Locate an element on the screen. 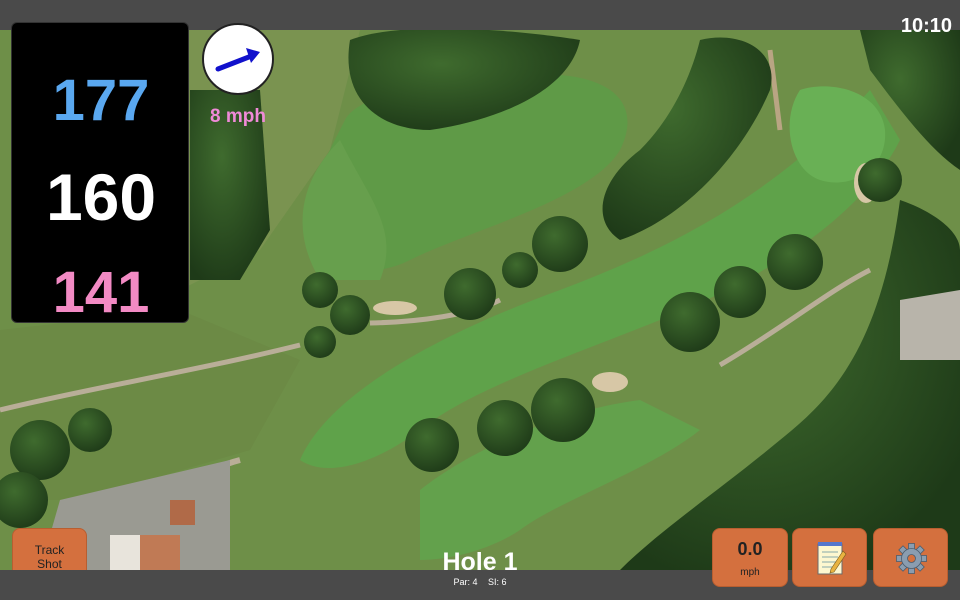  track-shot-label-line2: Shot is located at coordinates (49, 564).